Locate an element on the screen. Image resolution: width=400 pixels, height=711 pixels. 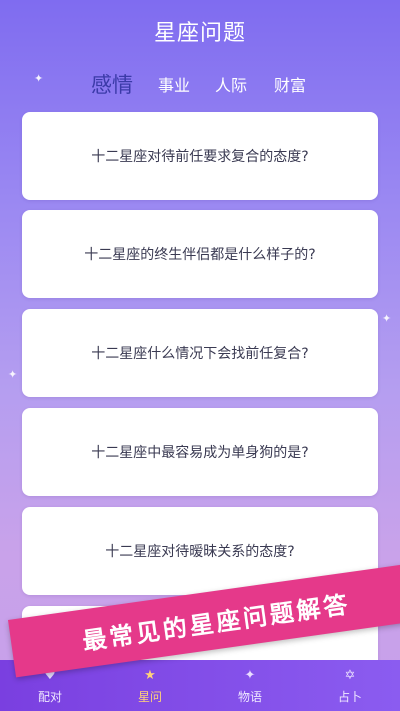
question-card: 十二星座对待前任要求复合的态度? is located at coordinates (200, 156).